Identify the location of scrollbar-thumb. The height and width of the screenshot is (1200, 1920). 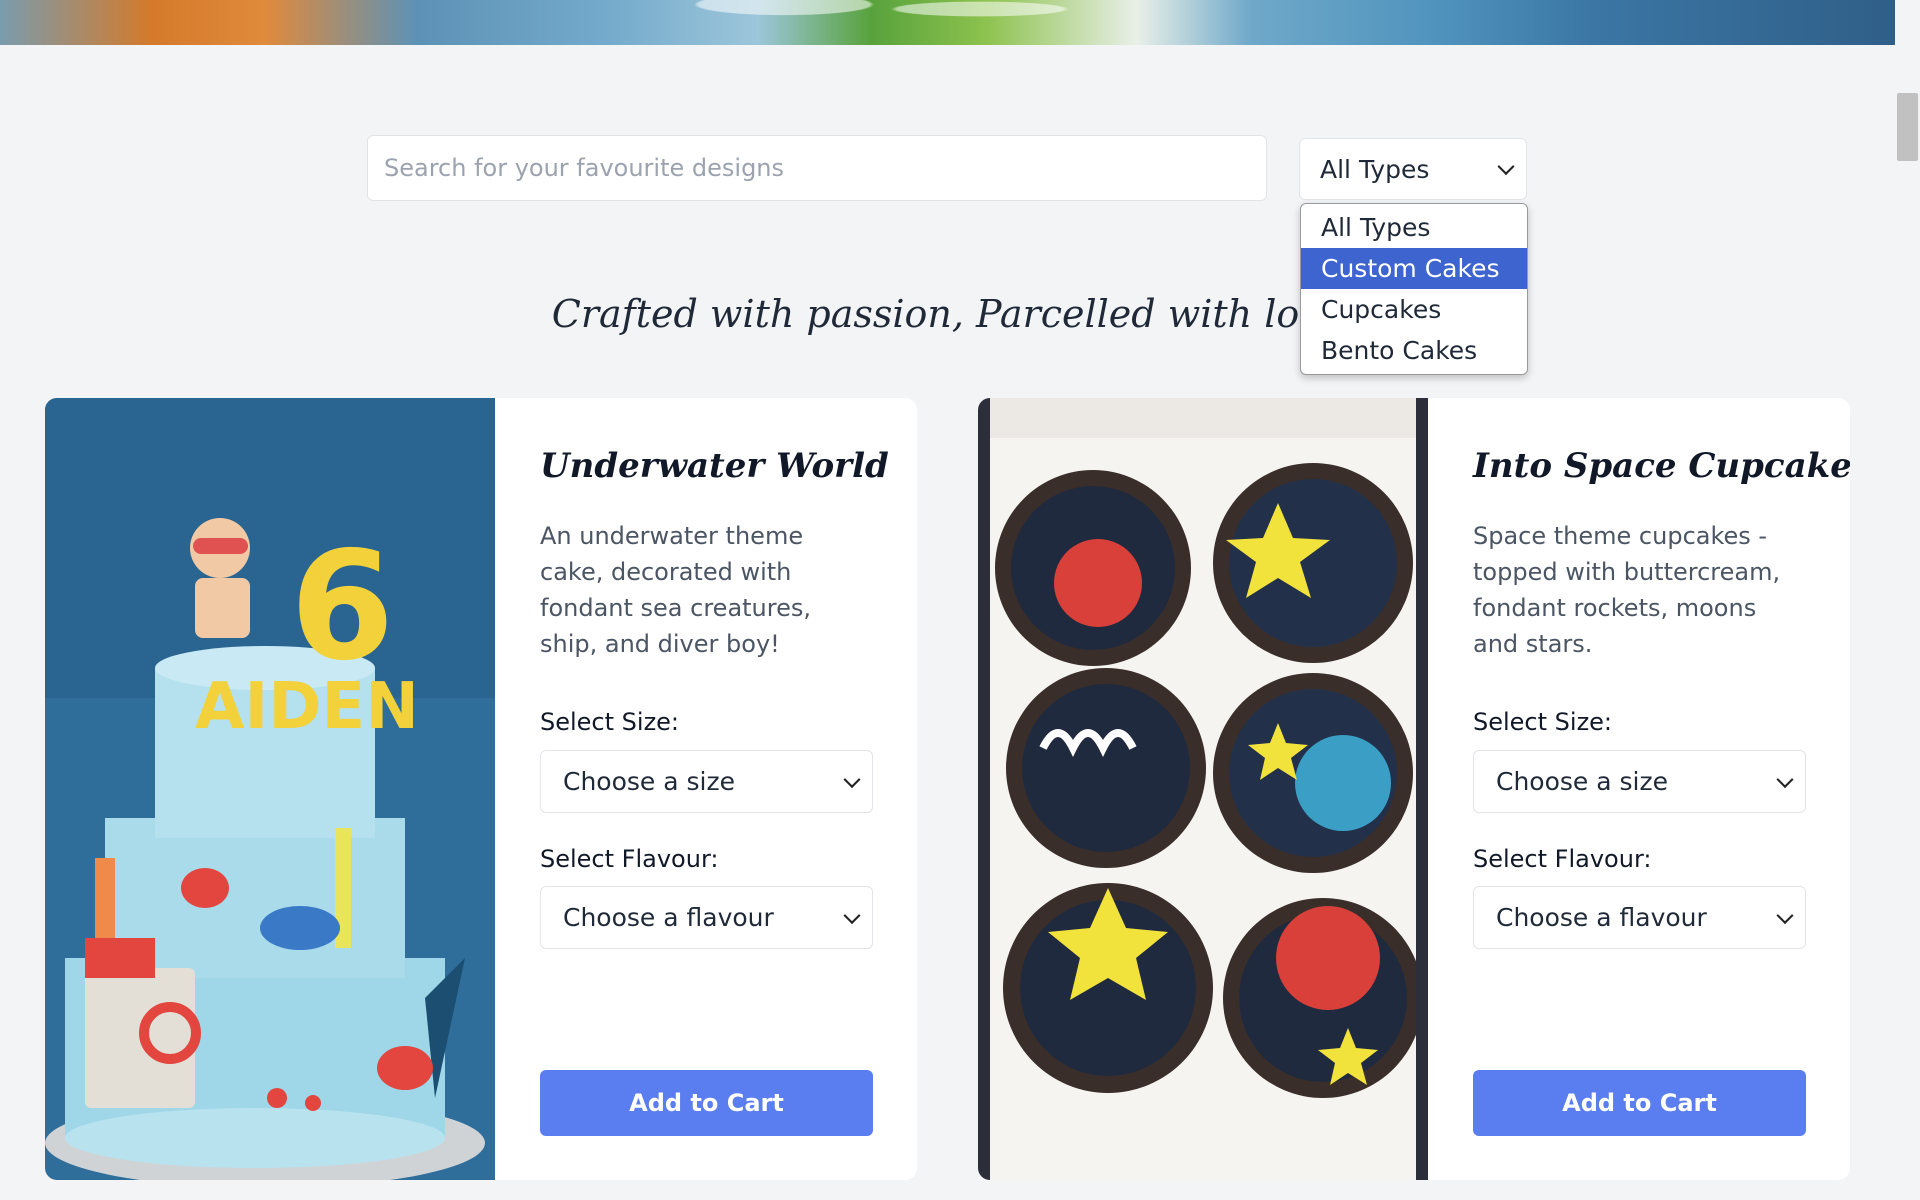
(1907, 127).